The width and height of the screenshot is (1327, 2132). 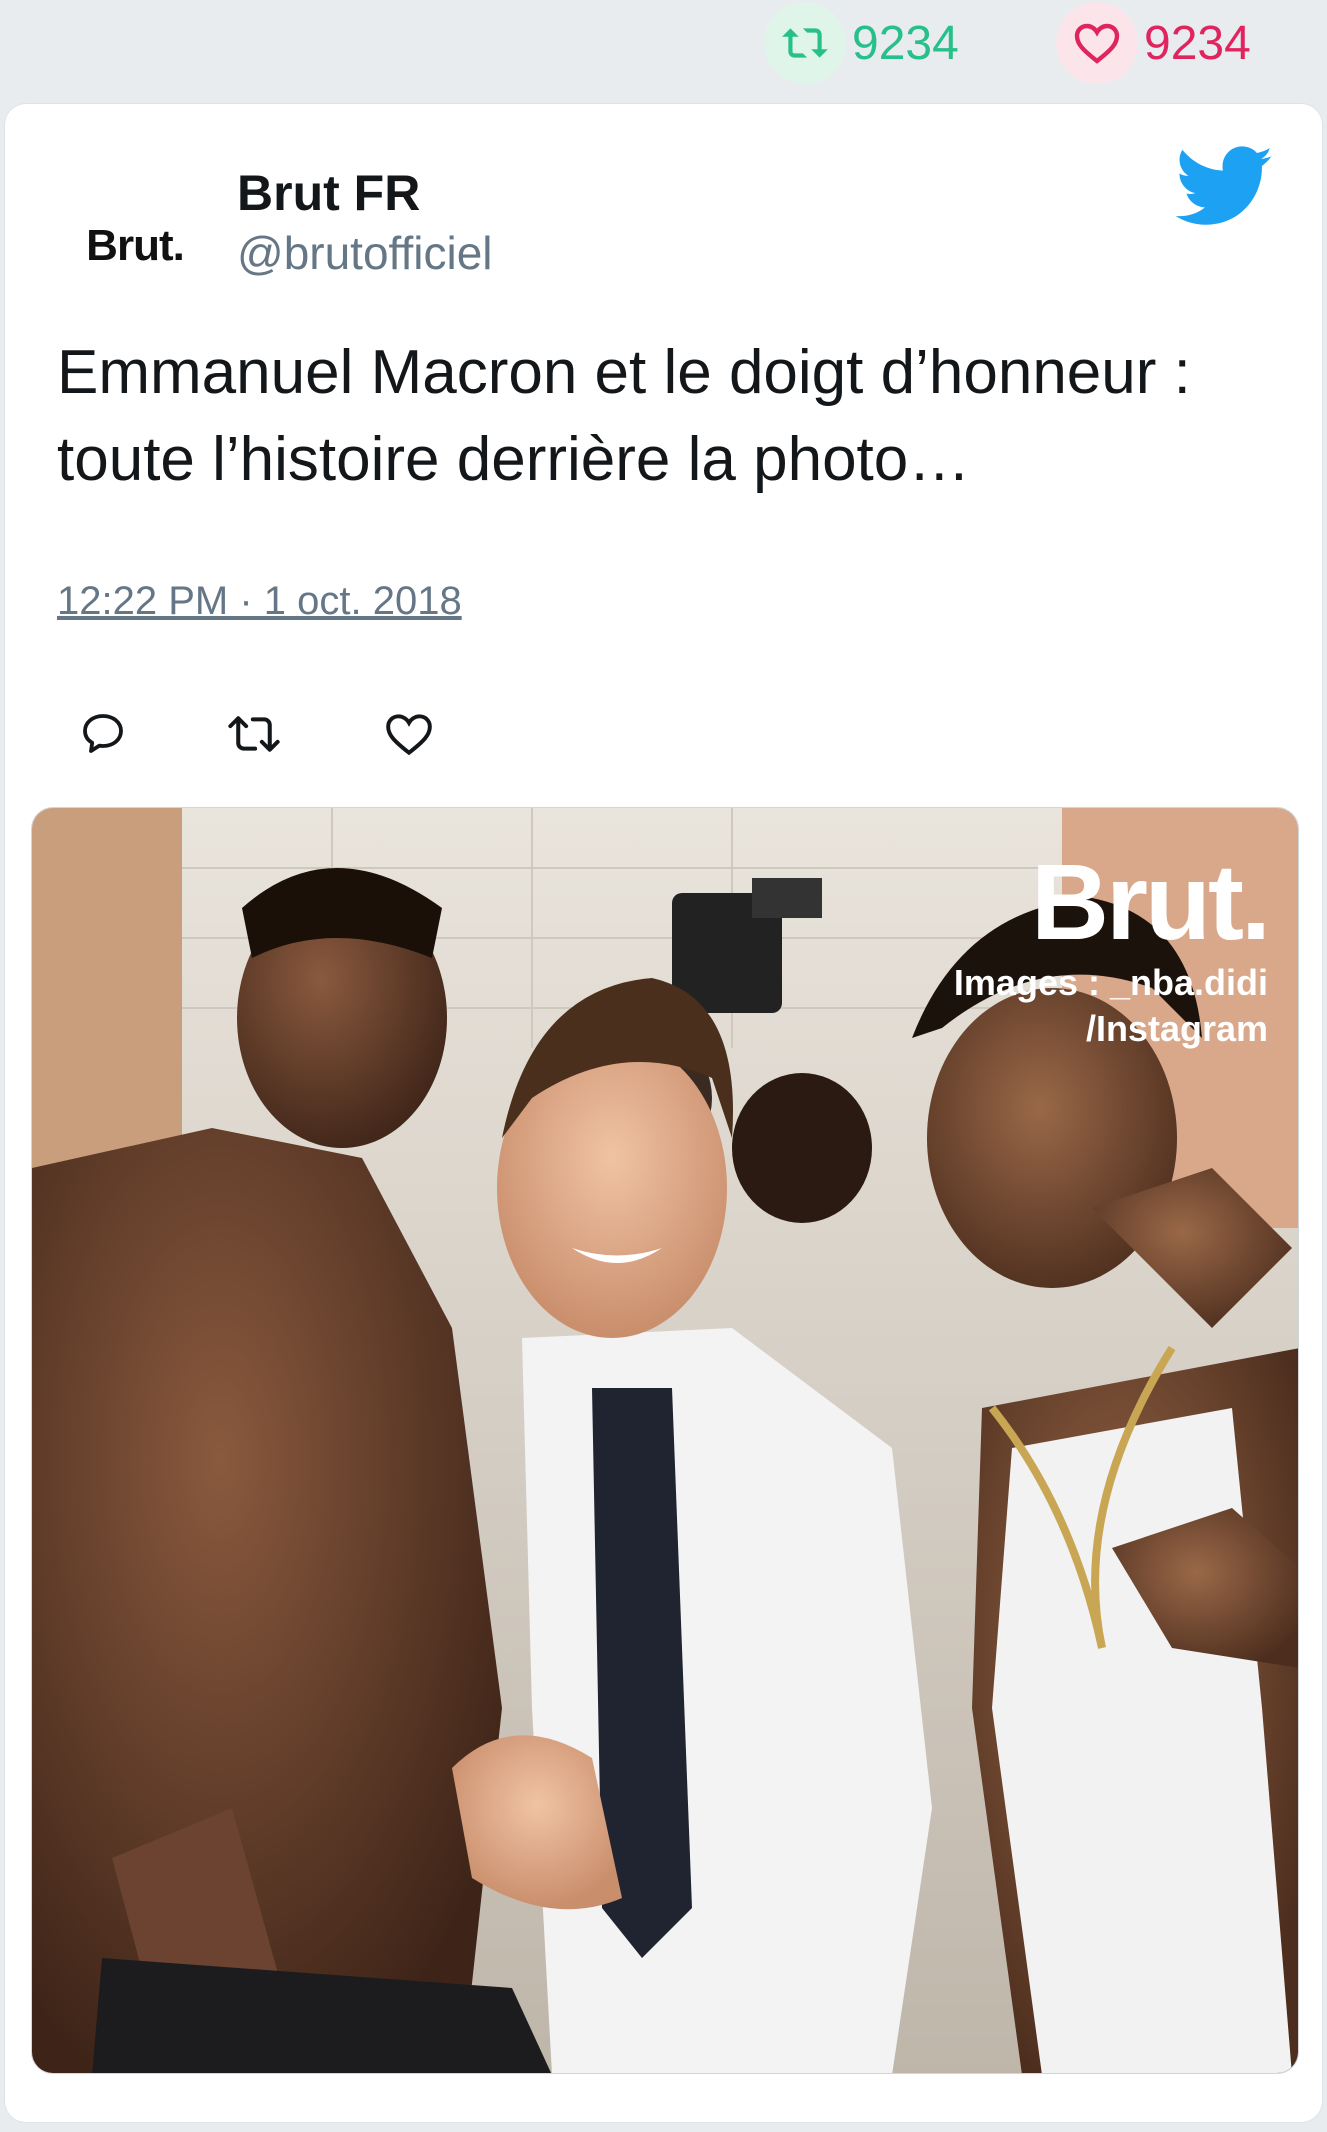 I want to click on reply-icon, so click(x=103, y=734).